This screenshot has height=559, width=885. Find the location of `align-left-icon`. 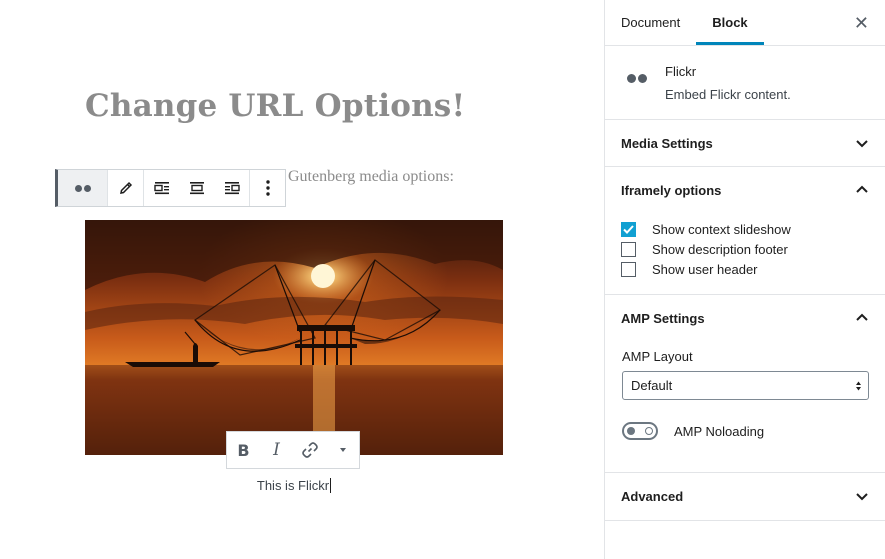

align-left-icon is located at coordinates (161, 188).